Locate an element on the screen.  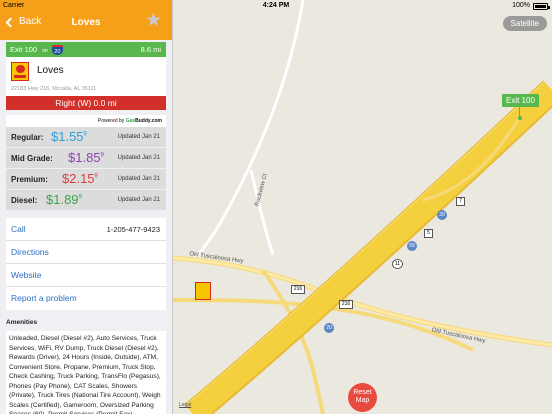
website-button: Website is located at coordinates (86, 275).